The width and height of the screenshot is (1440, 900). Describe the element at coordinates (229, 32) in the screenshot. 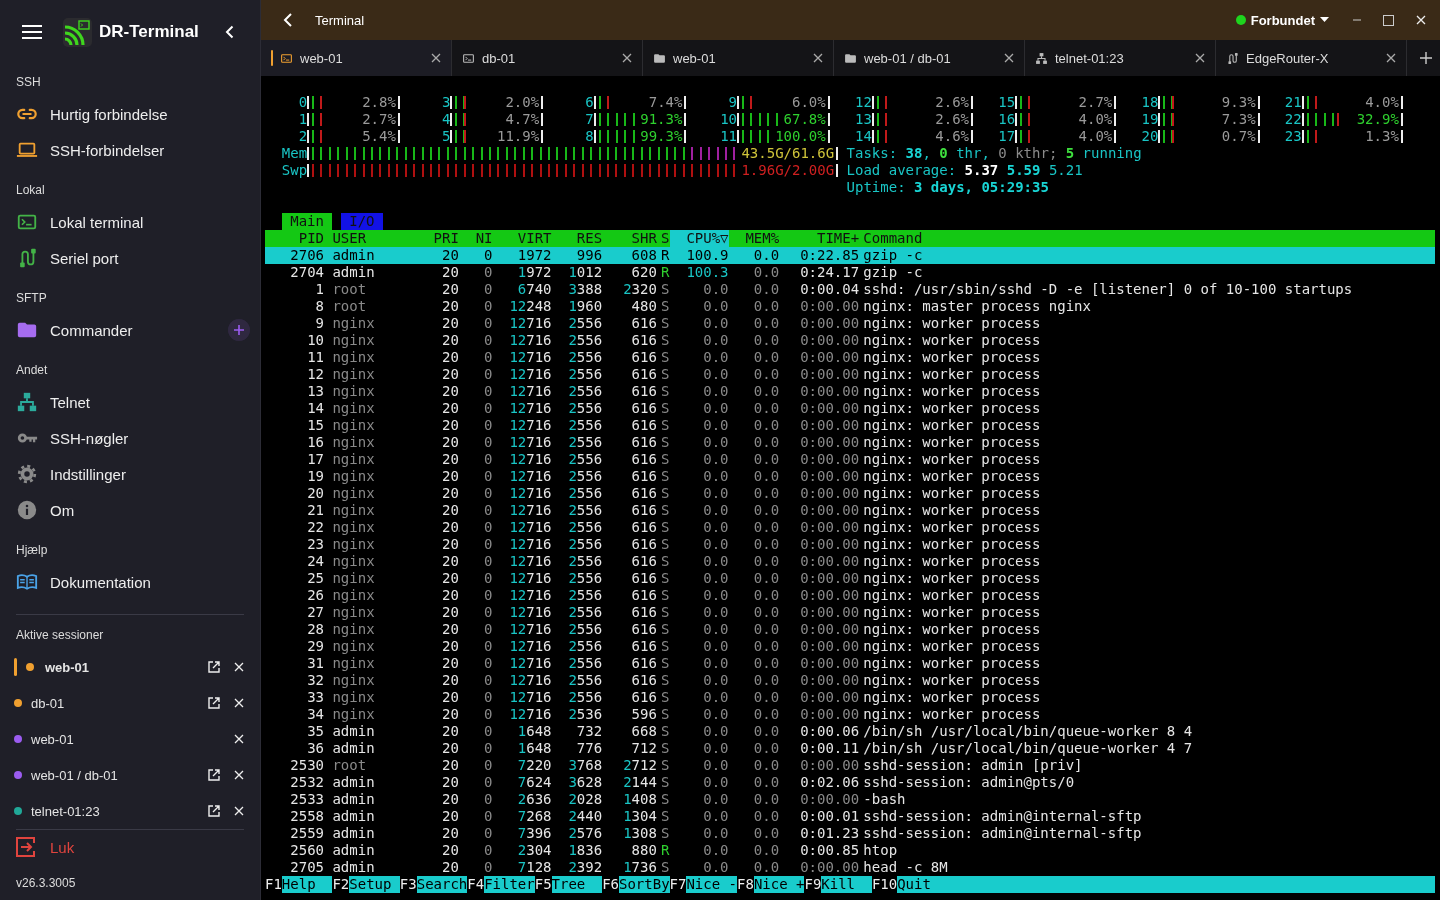

I see `chevron-icon` at that location.